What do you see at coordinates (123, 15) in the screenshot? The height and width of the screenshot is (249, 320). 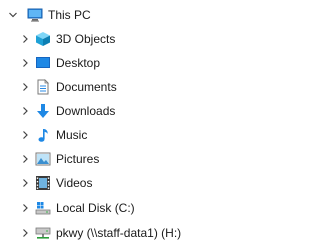 I see `tree-node-this-pc: This PC` at bounding box center [123, 15].